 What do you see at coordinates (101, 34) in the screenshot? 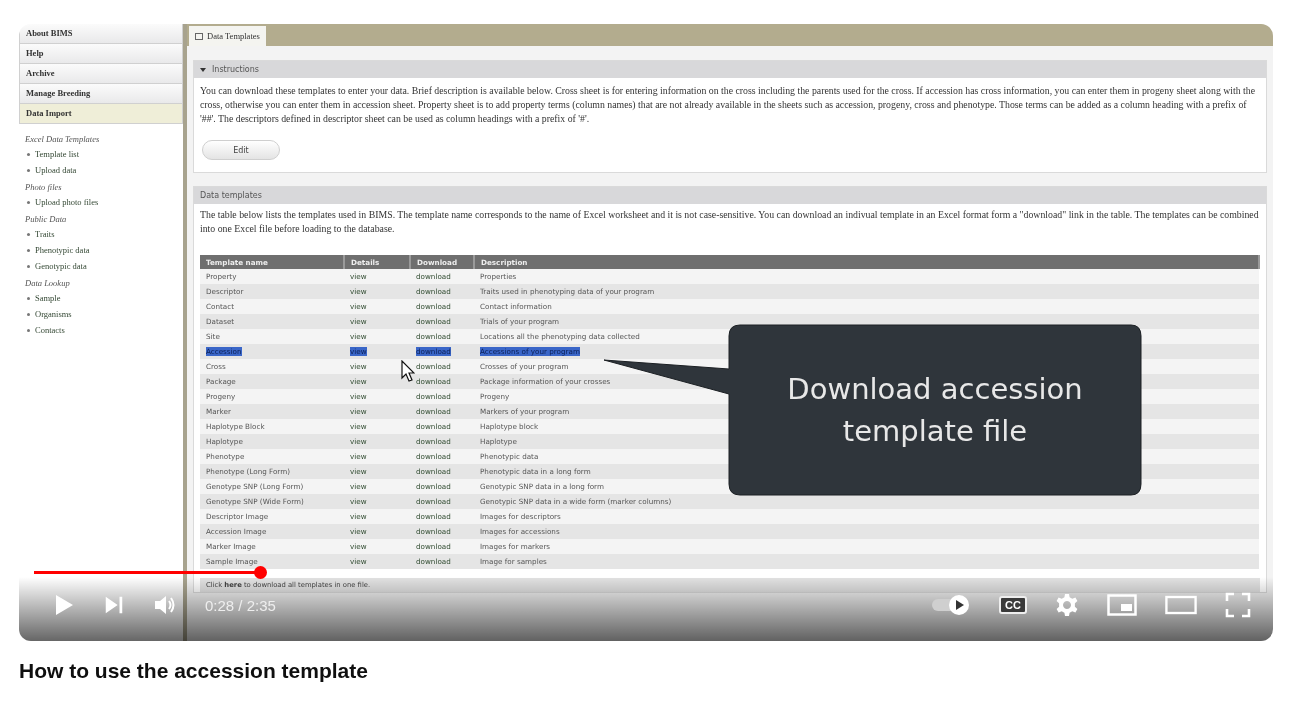
I see `sidebar-menu-item: About BIMS` at bounding box center [101, 34].